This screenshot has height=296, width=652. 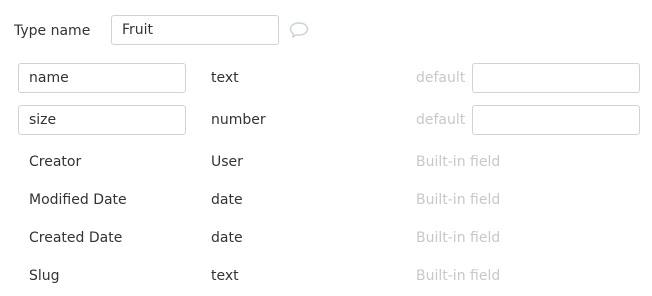 What do you see at coordinates (225, 78) in the screenshot?
I see `field-type: text` at bounding box center [225, 78].